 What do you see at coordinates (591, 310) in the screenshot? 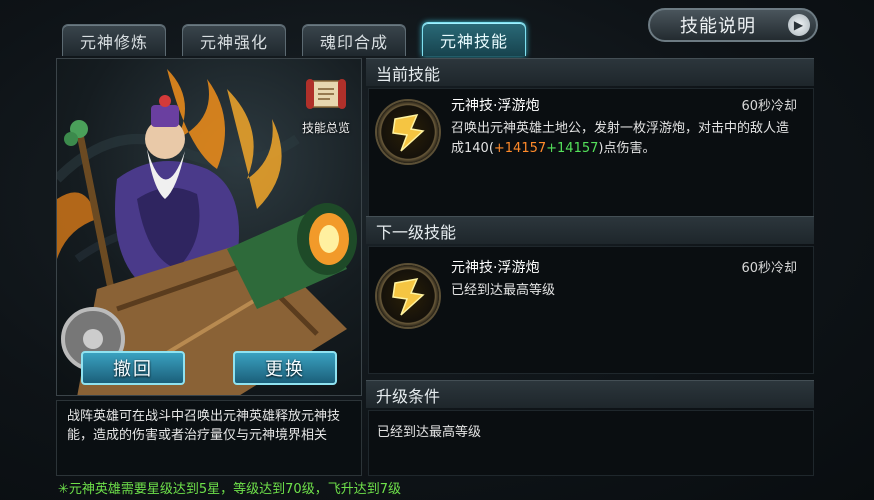
I see `next-skill-section: 元神技·浮游炮 60秒冷却 已经到达最高等级` at bounding box center [591, 310].